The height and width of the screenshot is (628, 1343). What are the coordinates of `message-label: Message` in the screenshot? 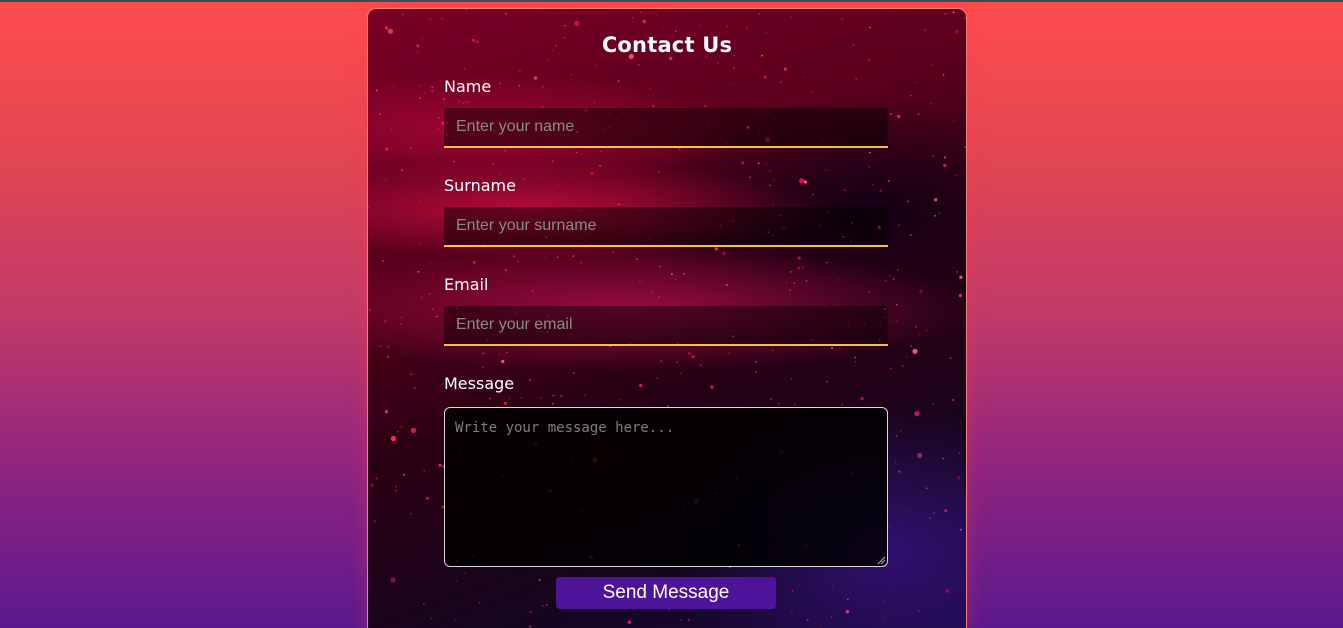 It's located at (479, 383).